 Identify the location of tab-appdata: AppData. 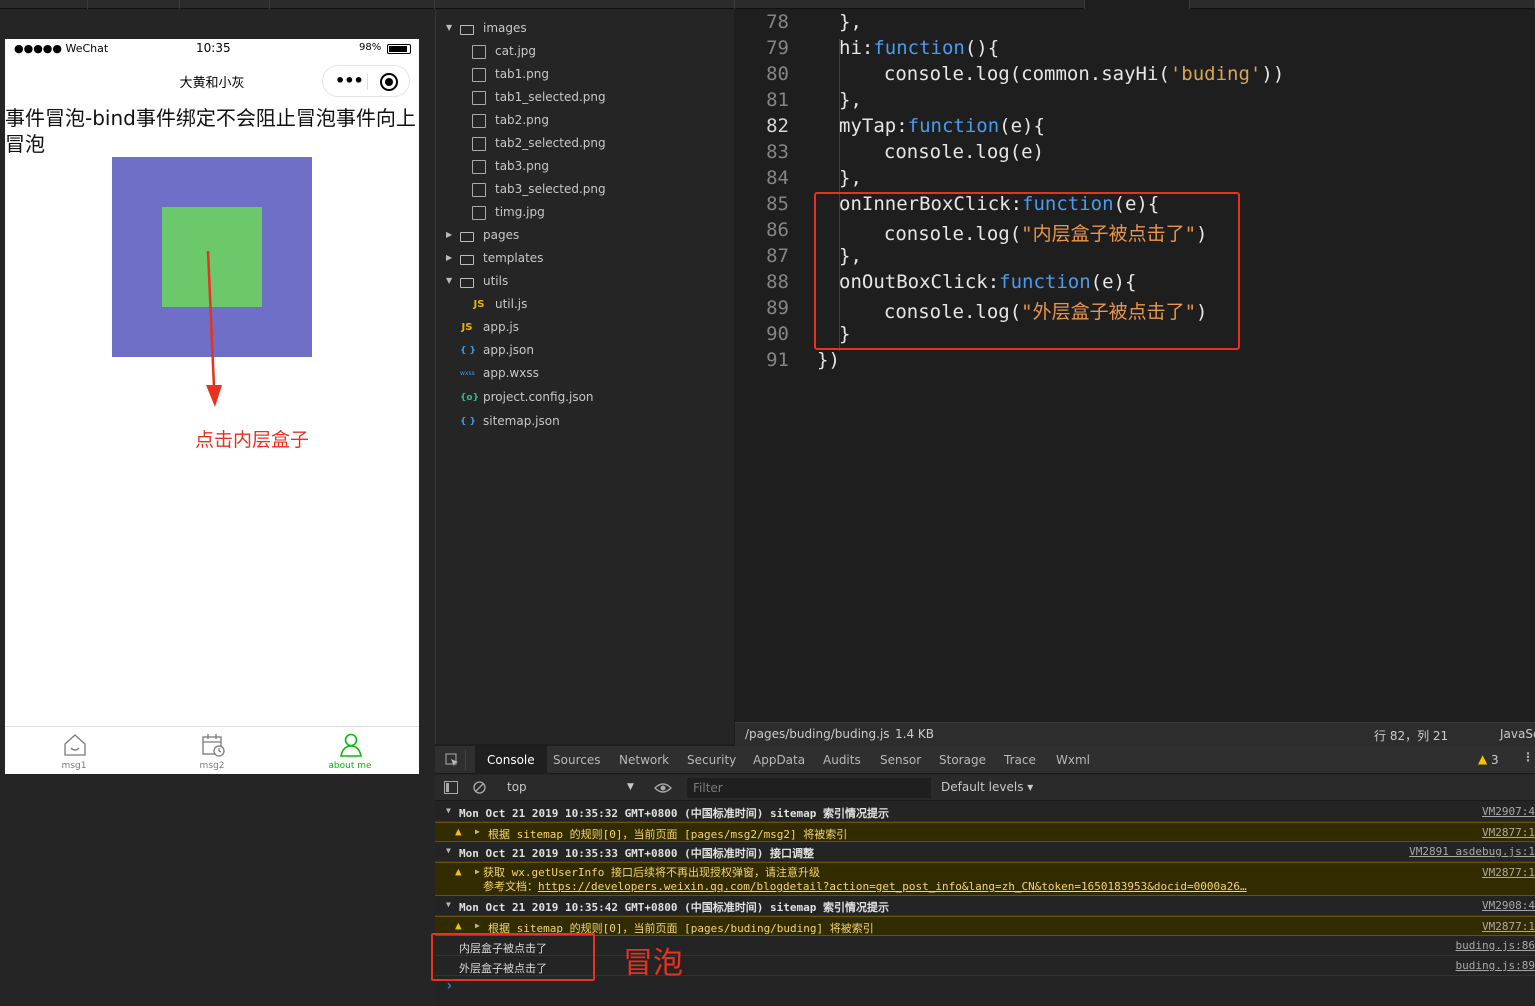
(779, 760).